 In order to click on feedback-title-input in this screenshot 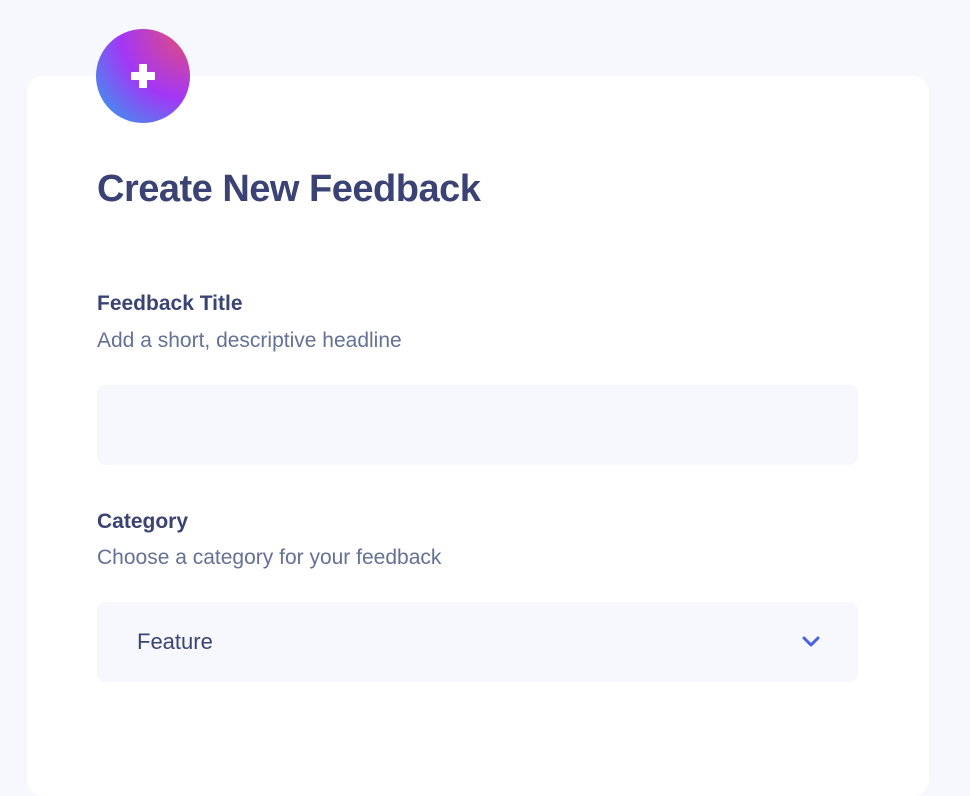, I will do `click(477, 425)`.